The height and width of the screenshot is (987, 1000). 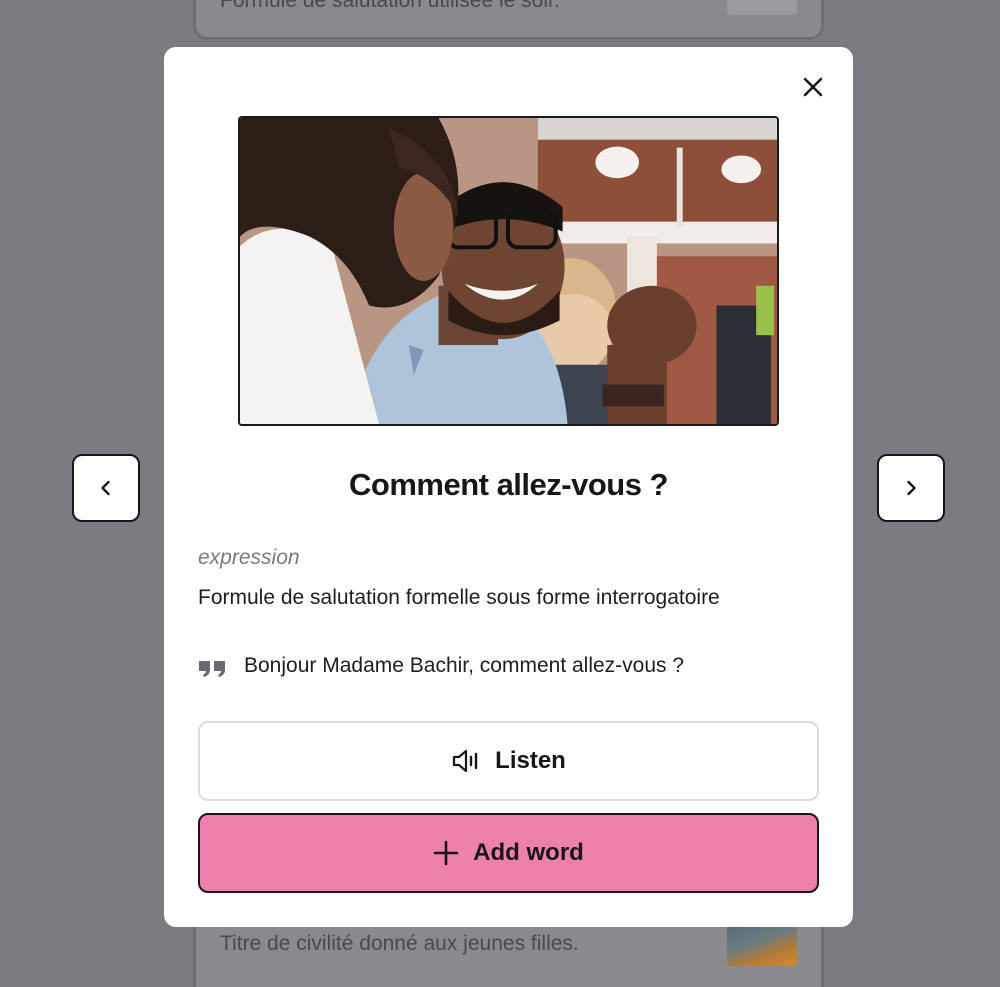 I want to click on quote-icon, so click(x=212, y=669).